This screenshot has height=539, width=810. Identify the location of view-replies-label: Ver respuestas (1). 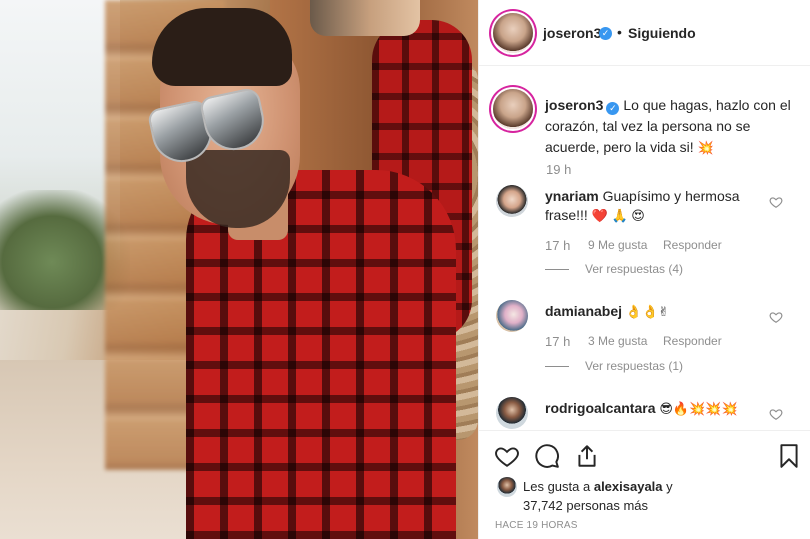
(634, 366).